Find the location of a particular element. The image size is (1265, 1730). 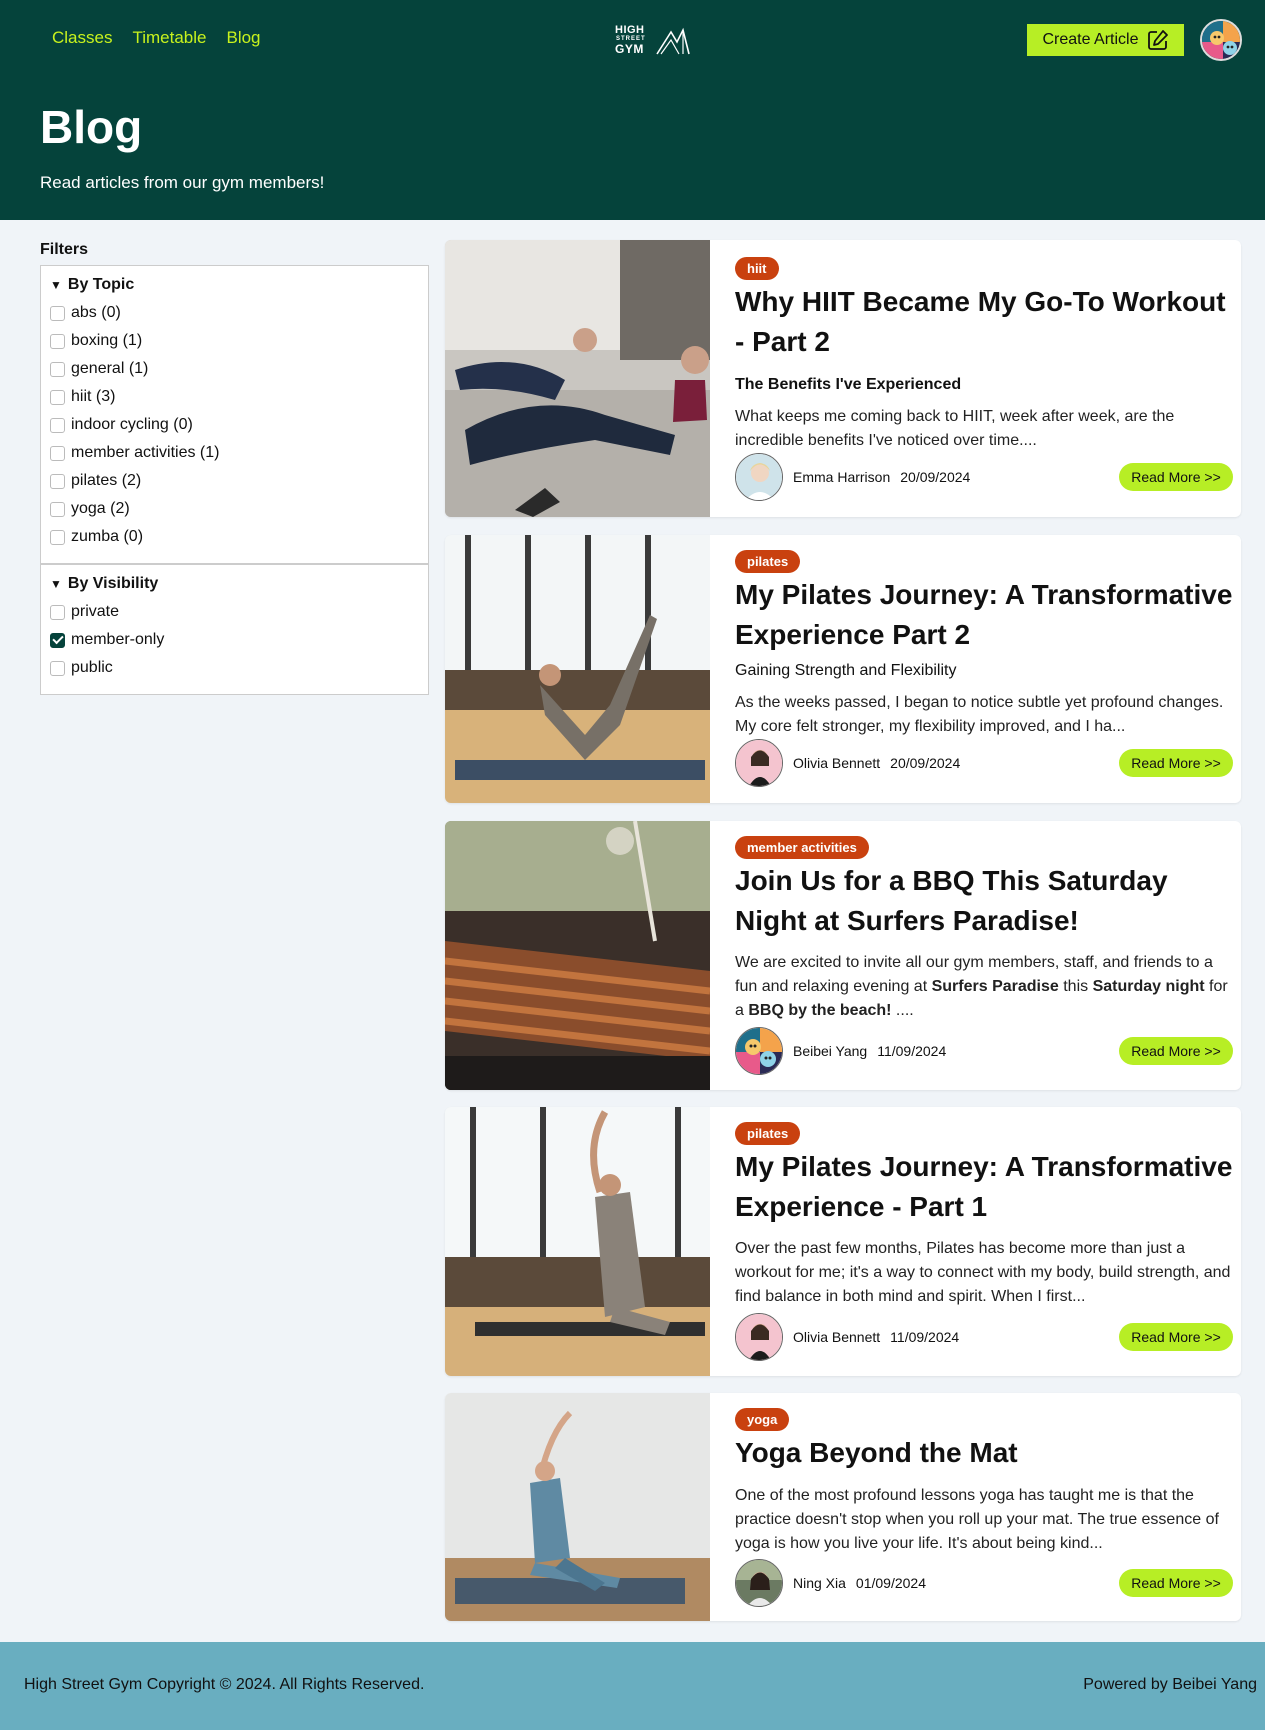

topic-option-member-activities: member activities (1) is located at coordinates (134, 453).